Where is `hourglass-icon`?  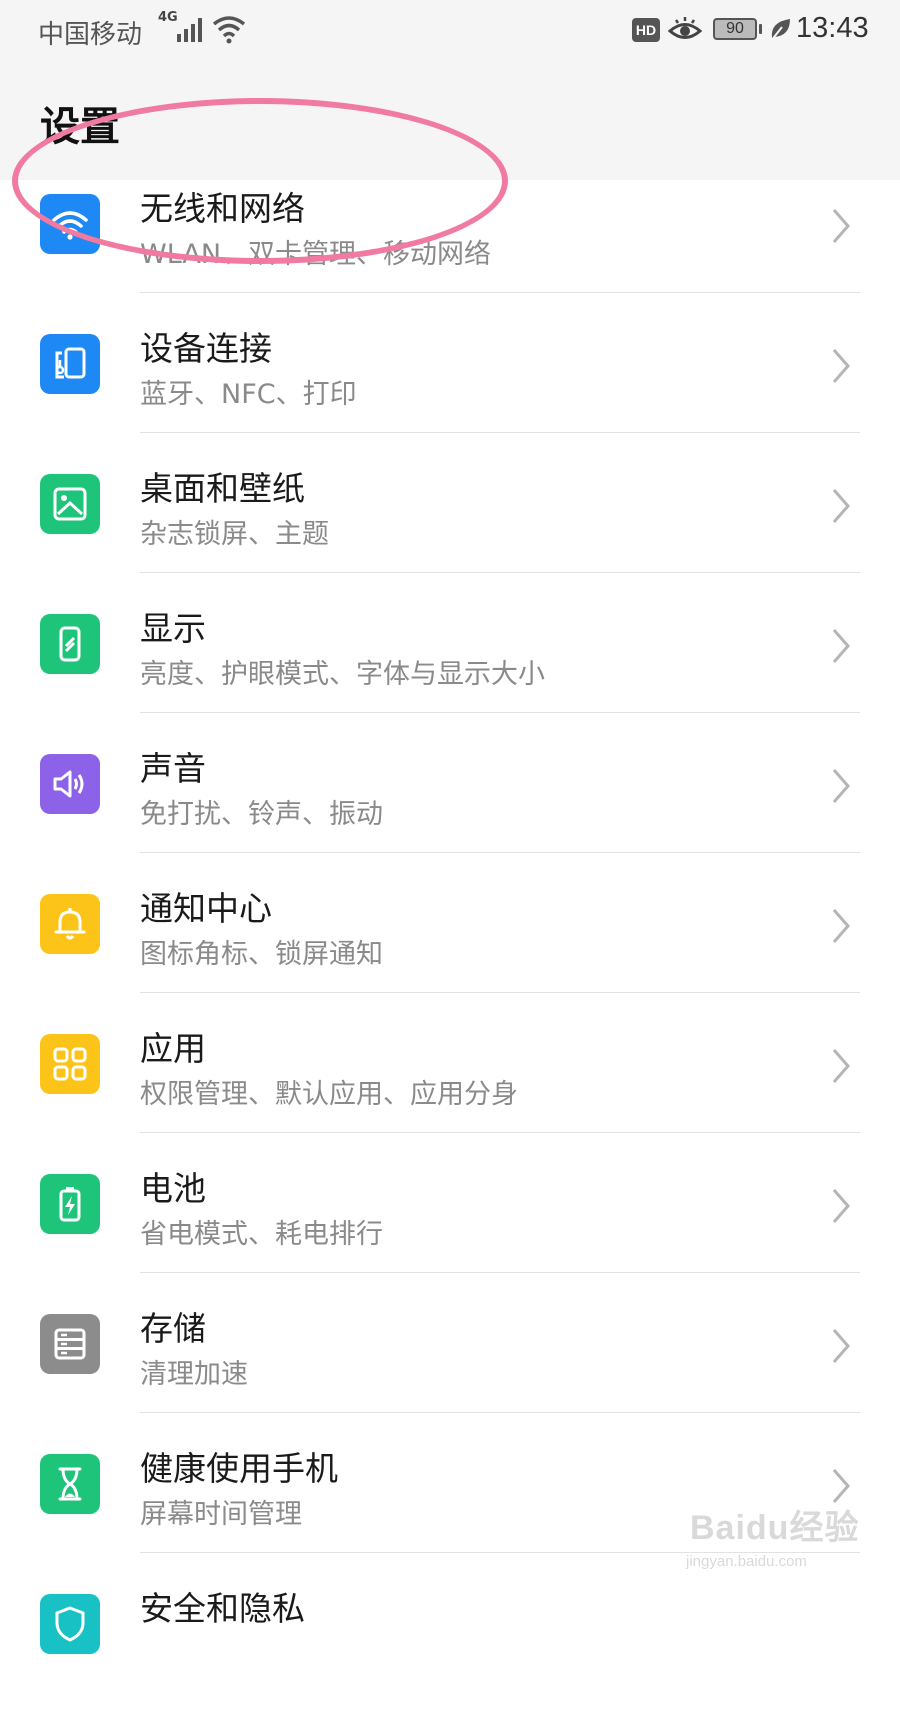
hourglass-icon is located at coordinates (70, 1484).